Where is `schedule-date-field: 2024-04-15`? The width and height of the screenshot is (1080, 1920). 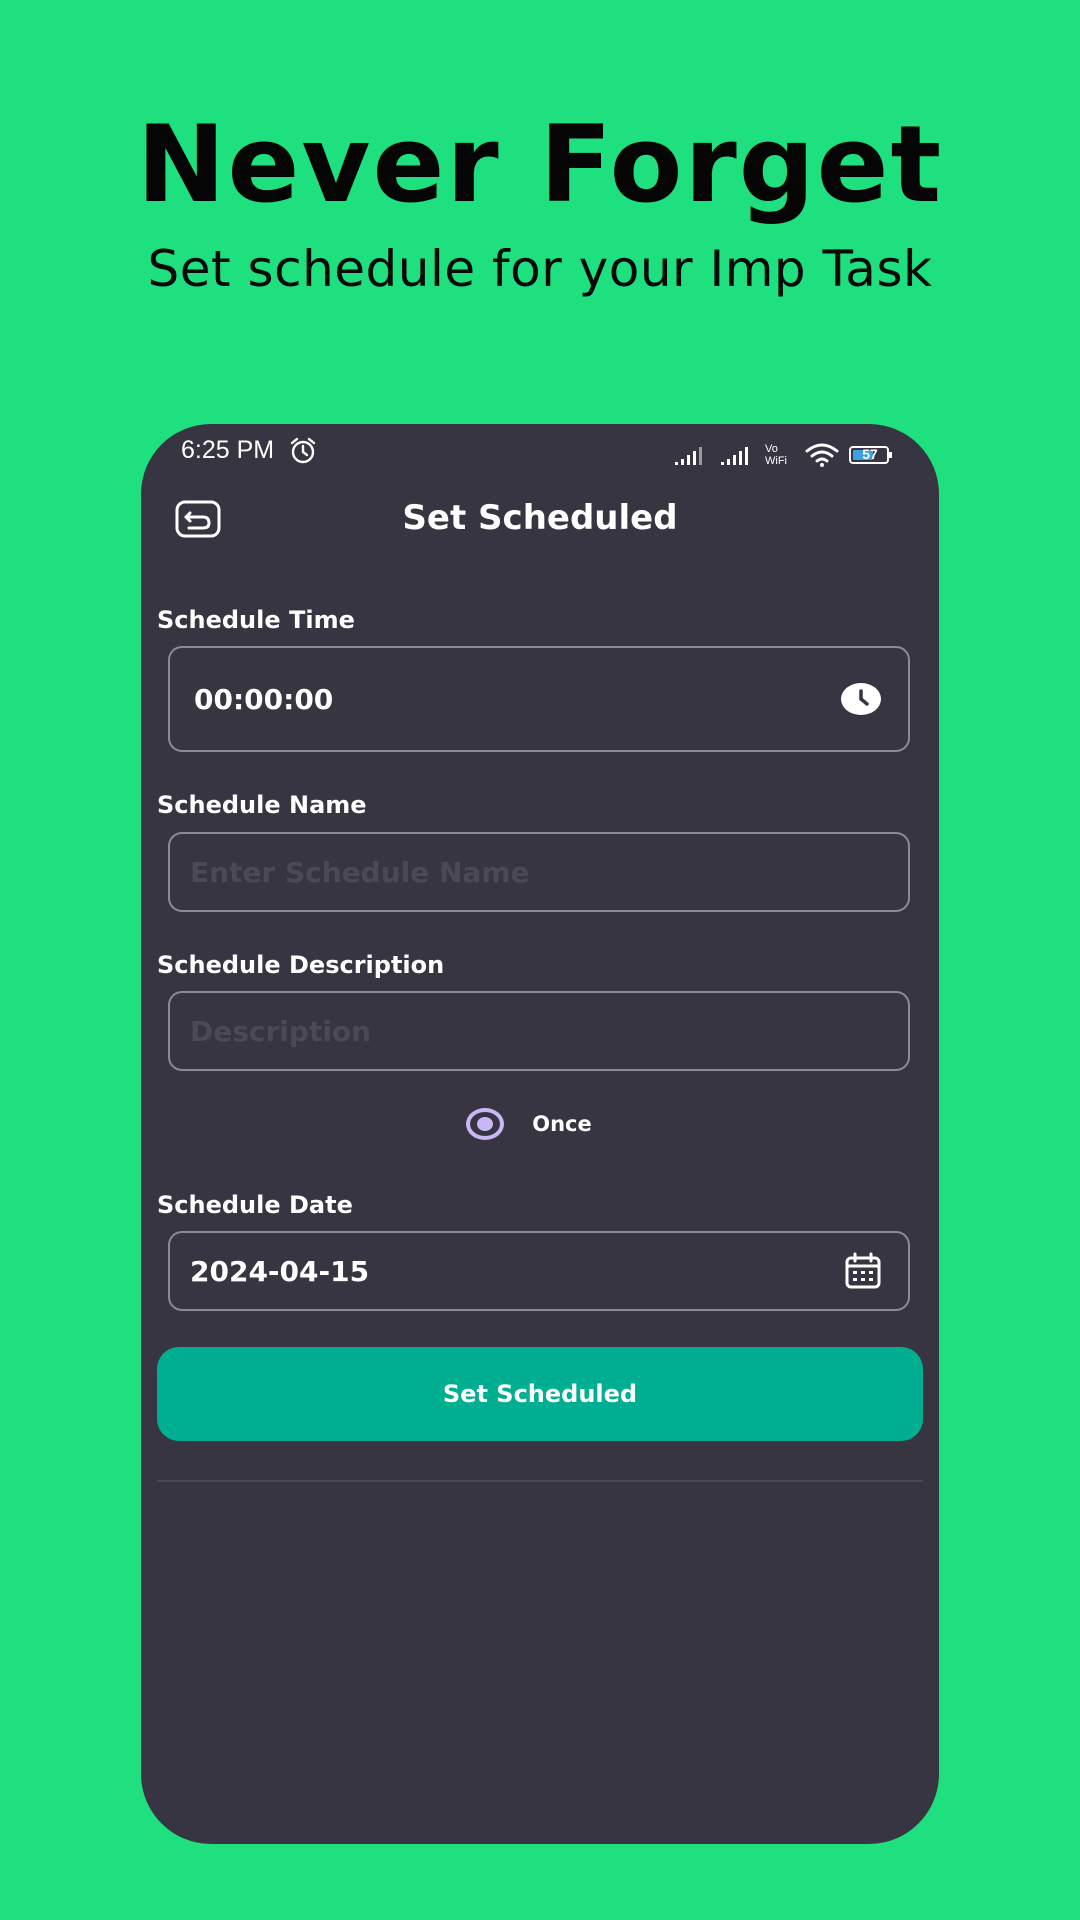 schedule-date-field: 2024-04-15 is located at coordinates (539, 1271).